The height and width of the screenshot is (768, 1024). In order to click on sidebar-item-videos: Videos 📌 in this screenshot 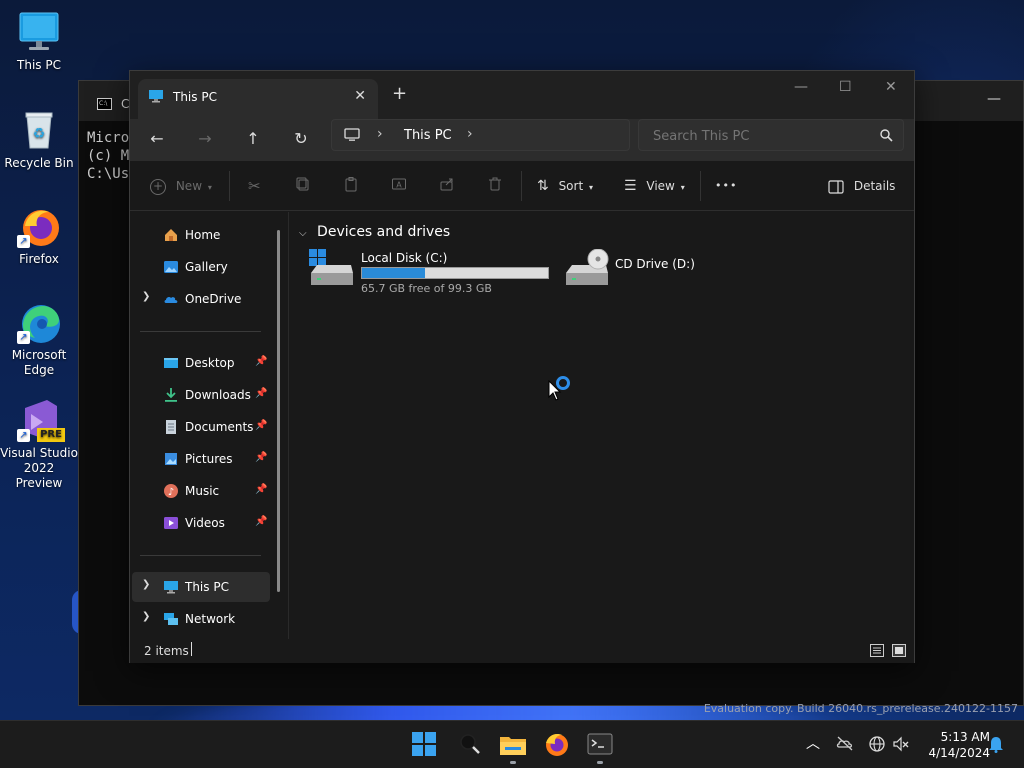, I will do `click(200, 523)`.